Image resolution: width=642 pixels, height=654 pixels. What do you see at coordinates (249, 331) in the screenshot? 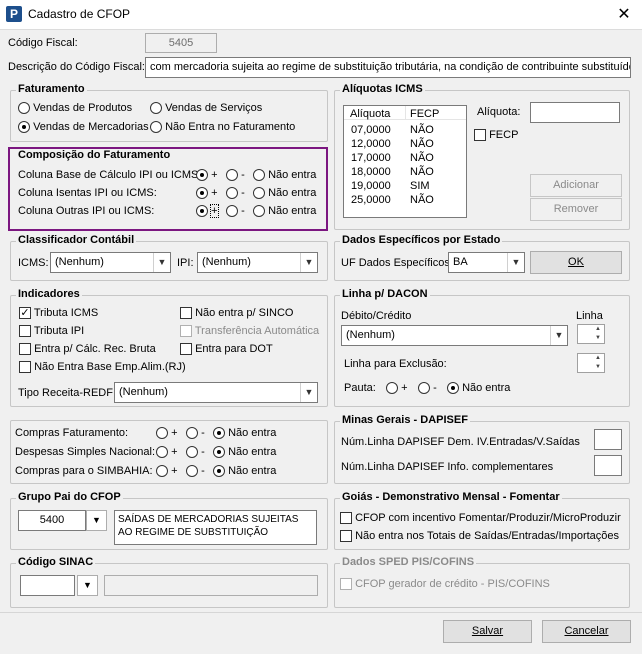
I see `transferencia-automatica-checkbox: Transferência Automática` at bounding box center [249, 331].